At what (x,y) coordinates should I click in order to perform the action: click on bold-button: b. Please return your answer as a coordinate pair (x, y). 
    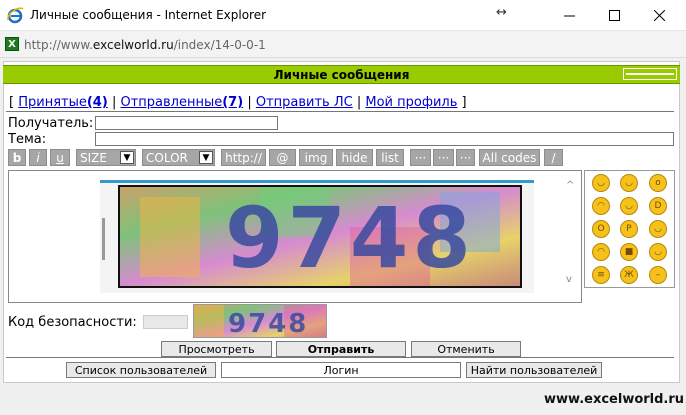
    Looking at the image, I should click on (17, 157).